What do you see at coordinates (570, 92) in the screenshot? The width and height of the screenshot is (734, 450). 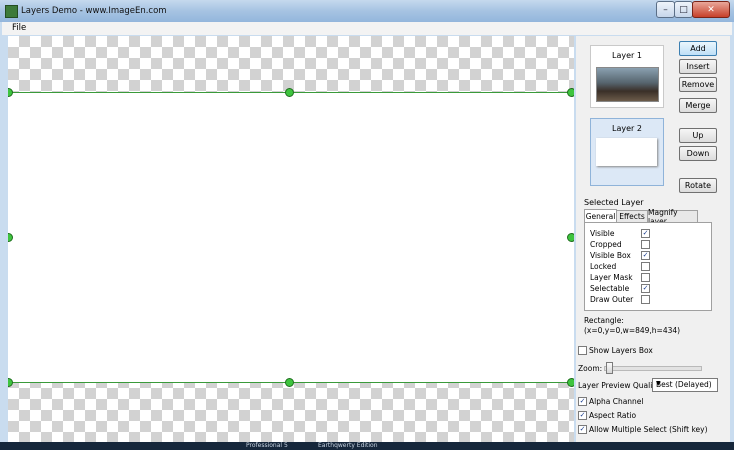 I see `resize-handle-top-right` at bounding box center [570, 92].